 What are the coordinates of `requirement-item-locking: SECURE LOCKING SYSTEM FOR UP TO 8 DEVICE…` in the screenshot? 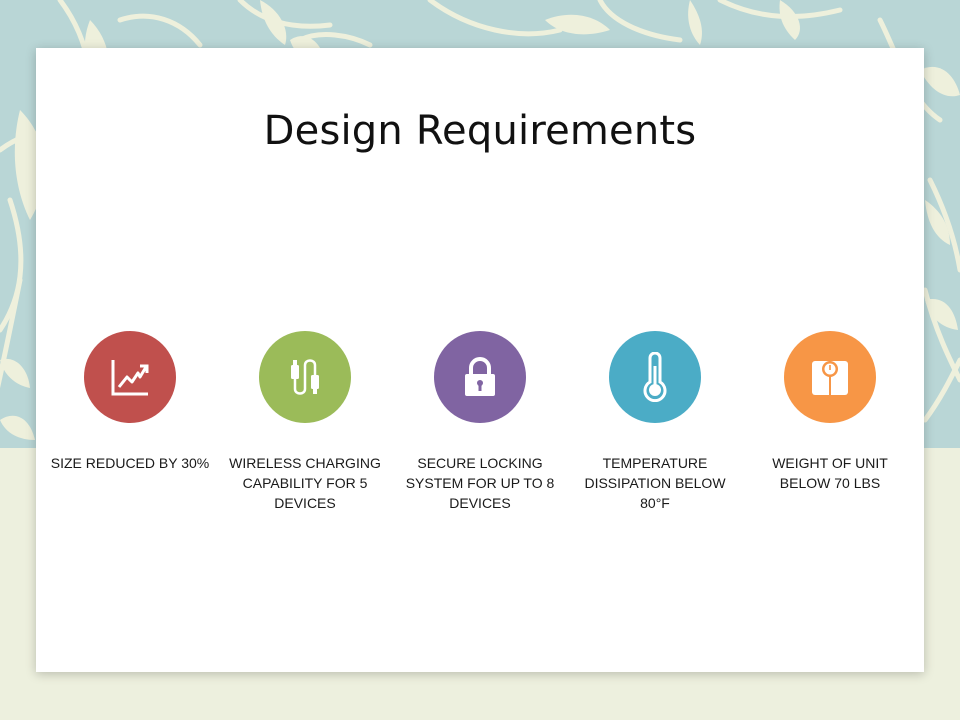 It's located at (480, 422).